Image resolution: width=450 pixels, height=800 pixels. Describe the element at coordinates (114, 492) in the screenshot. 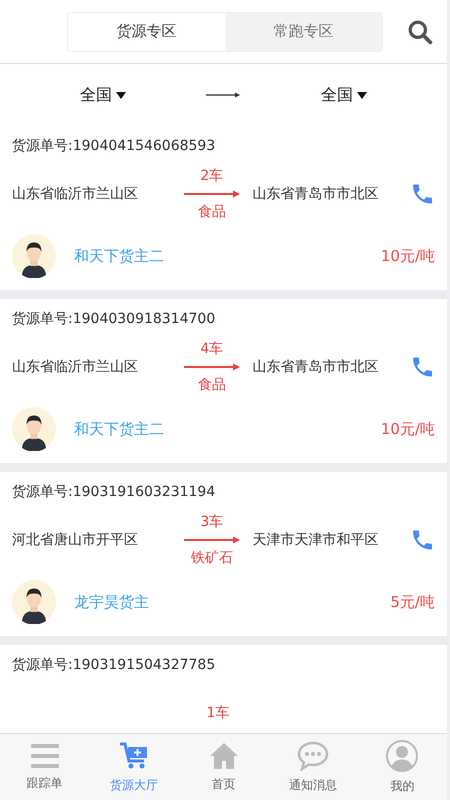

I see `order-number: 货源单号:1903191603231194` at that location.